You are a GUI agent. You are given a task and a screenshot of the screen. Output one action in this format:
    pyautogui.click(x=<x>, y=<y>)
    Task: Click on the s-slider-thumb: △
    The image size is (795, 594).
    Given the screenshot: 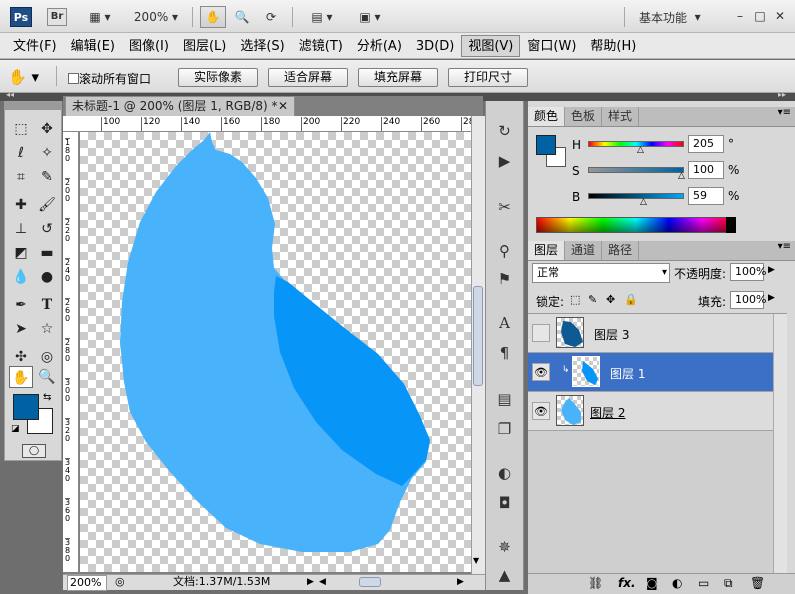 What is the action you would take?
    pyautogui.click(x=681, y=176)
    